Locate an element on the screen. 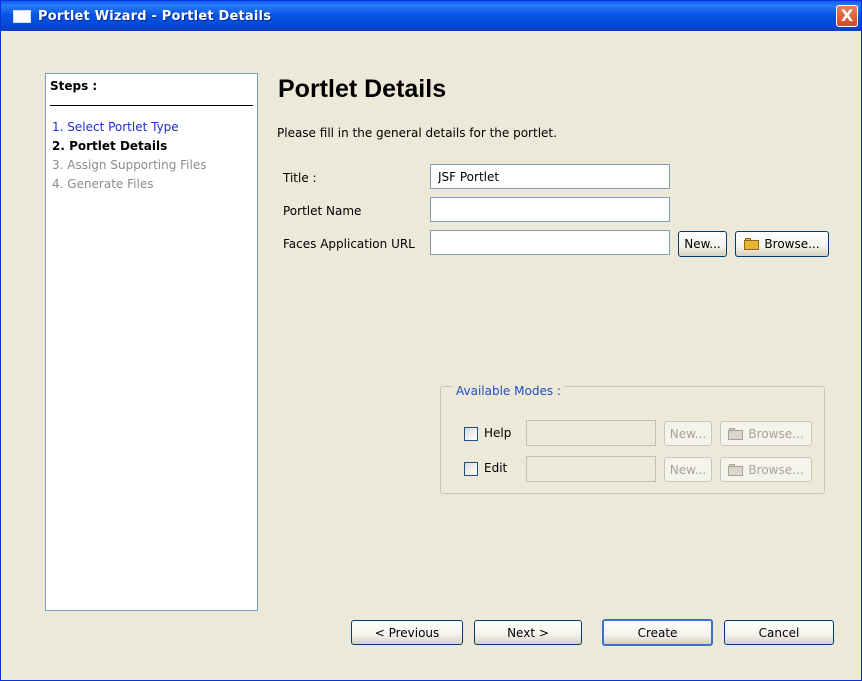 This screenshot has width=862, height=681. edit-mode-checkbox is located at coordinates (471, 469).